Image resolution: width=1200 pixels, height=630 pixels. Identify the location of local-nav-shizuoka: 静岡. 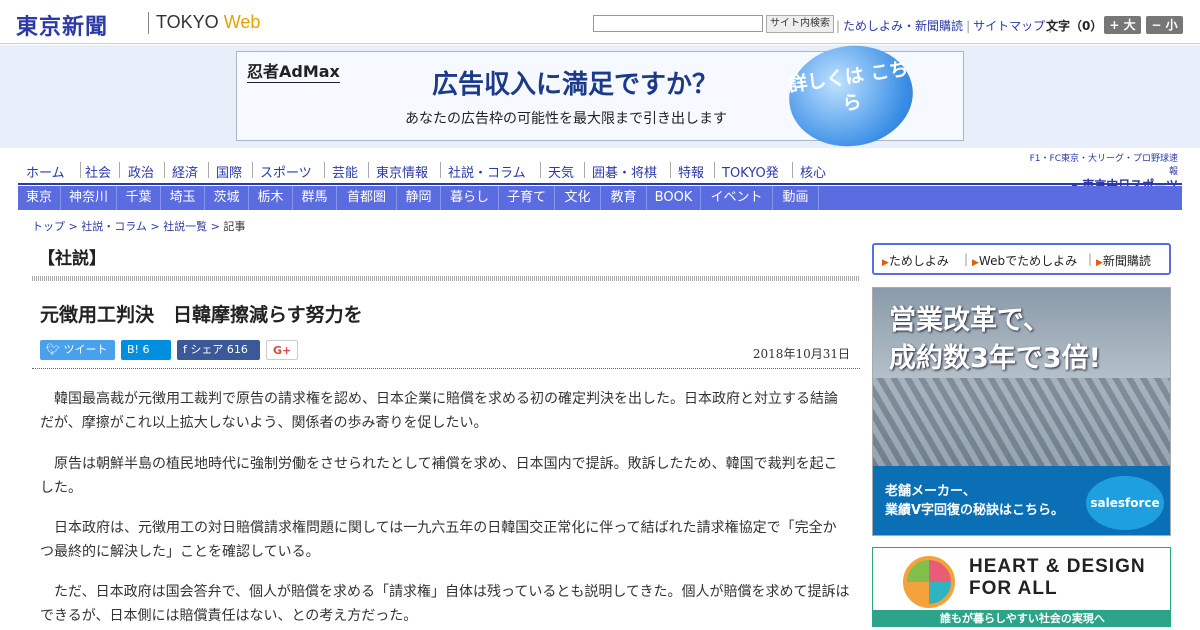
(419, 198).